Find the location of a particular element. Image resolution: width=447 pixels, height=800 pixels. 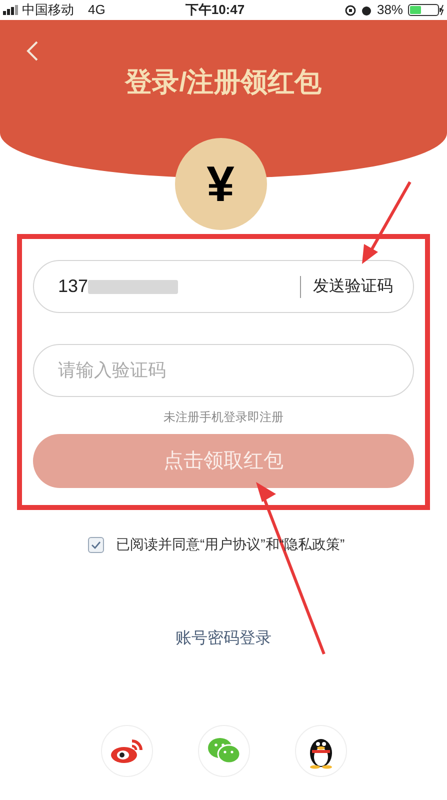

carrier-name: 中国移动 is located at coordinates (48, 10).